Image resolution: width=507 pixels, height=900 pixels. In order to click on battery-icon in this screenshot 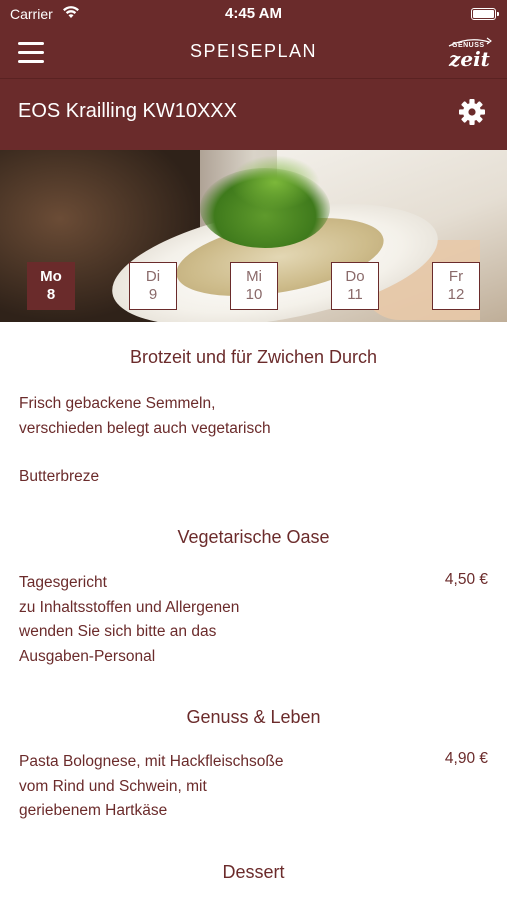, I will do `click(485, 14)`.